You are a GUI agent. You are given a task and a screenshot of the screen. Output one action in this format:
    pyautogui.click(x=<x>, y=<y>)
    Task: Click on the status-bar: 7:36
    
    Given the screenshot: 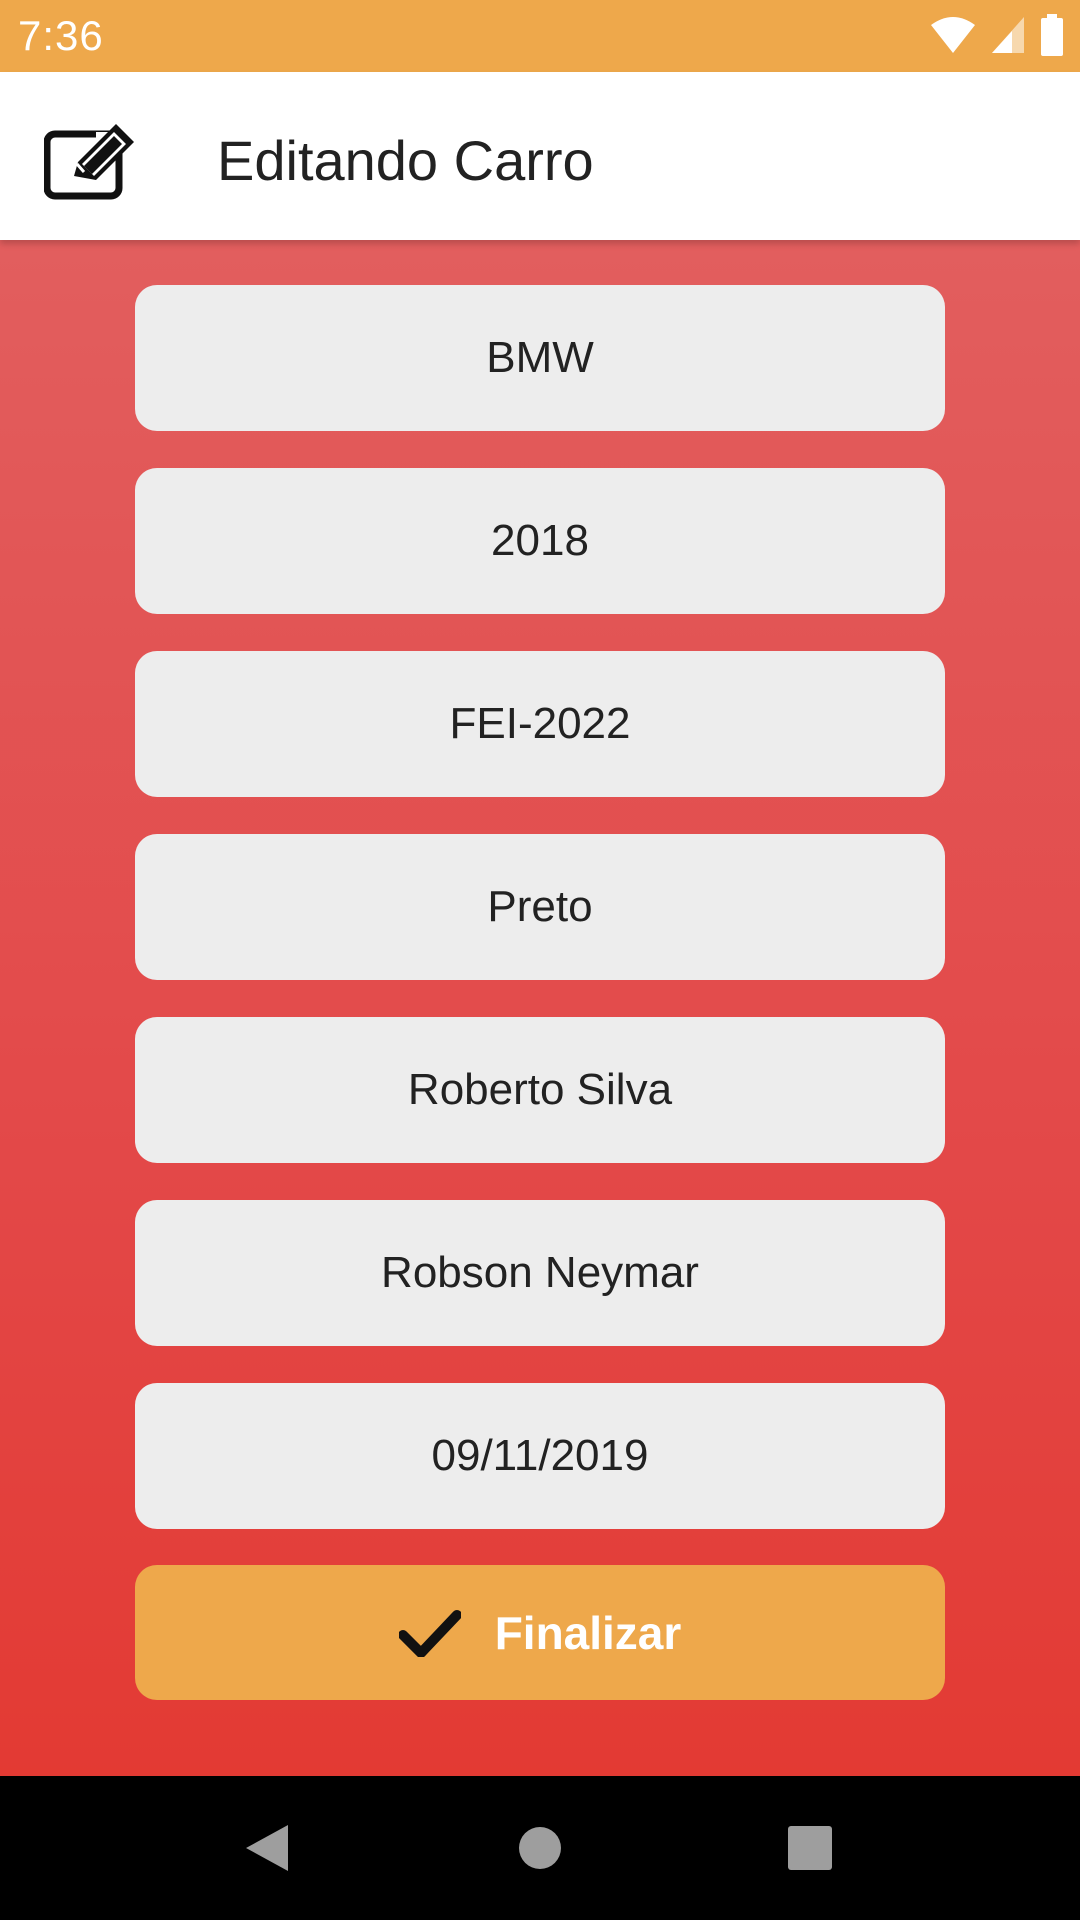 What is the action you would take?
    pyautogui.click(x=540, y=36)
    